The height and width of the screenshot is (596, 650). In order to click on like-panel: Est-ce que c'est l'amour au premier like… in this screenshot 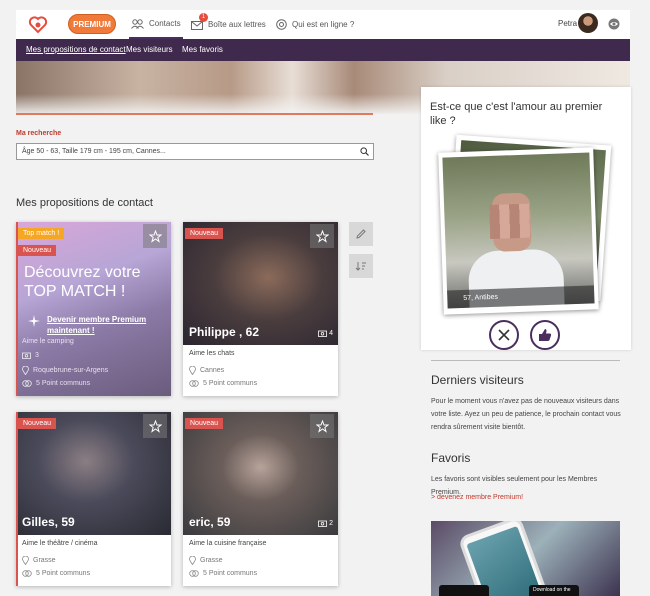, I will do `click(526, 218)`.